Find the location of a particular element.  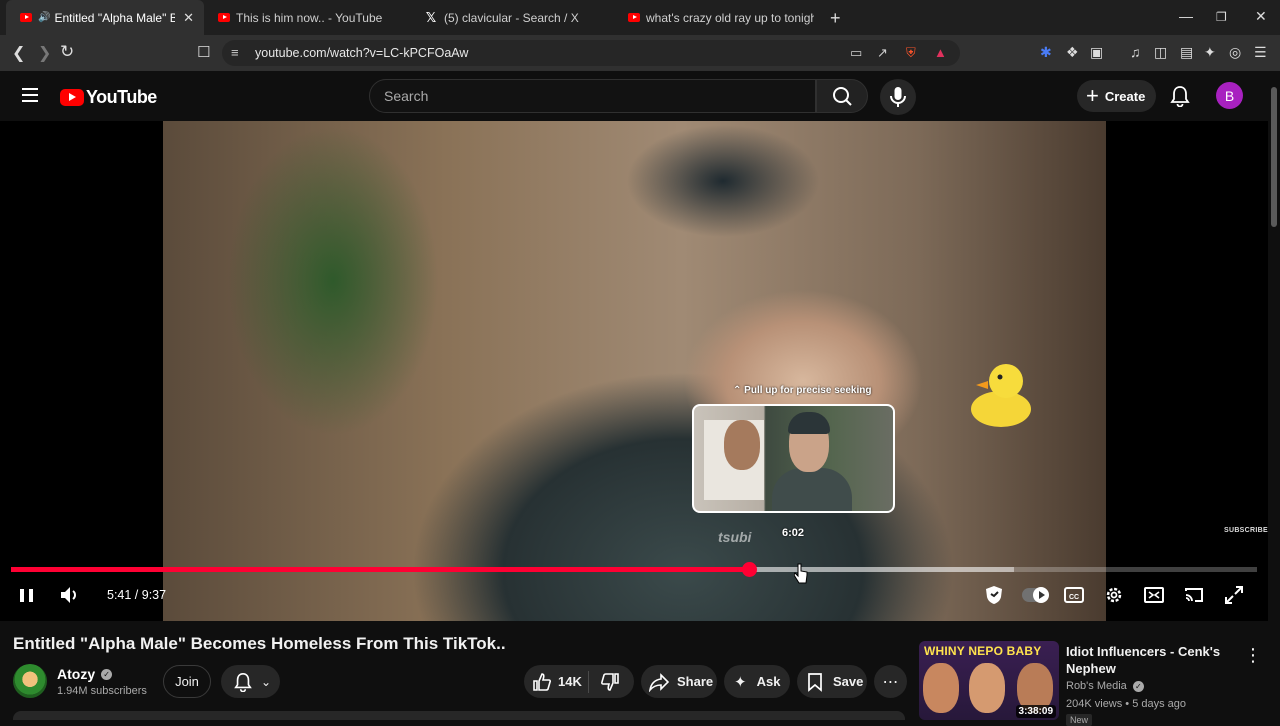

brave-shields-icon: ⛨ is located at coordinates (911, 53).